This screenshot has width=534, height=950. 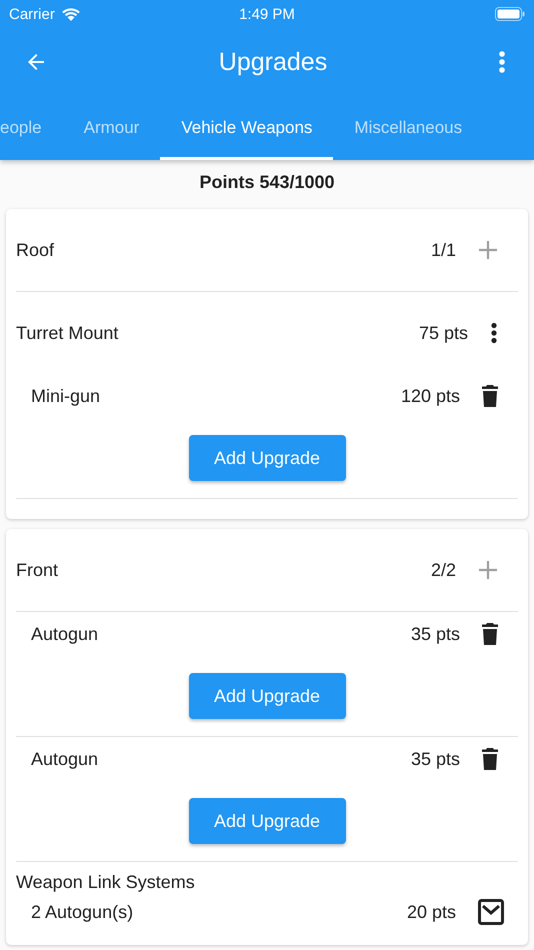 I want to click on upgrade-name: Weapon Link Systems, so click(x=105, y=882).